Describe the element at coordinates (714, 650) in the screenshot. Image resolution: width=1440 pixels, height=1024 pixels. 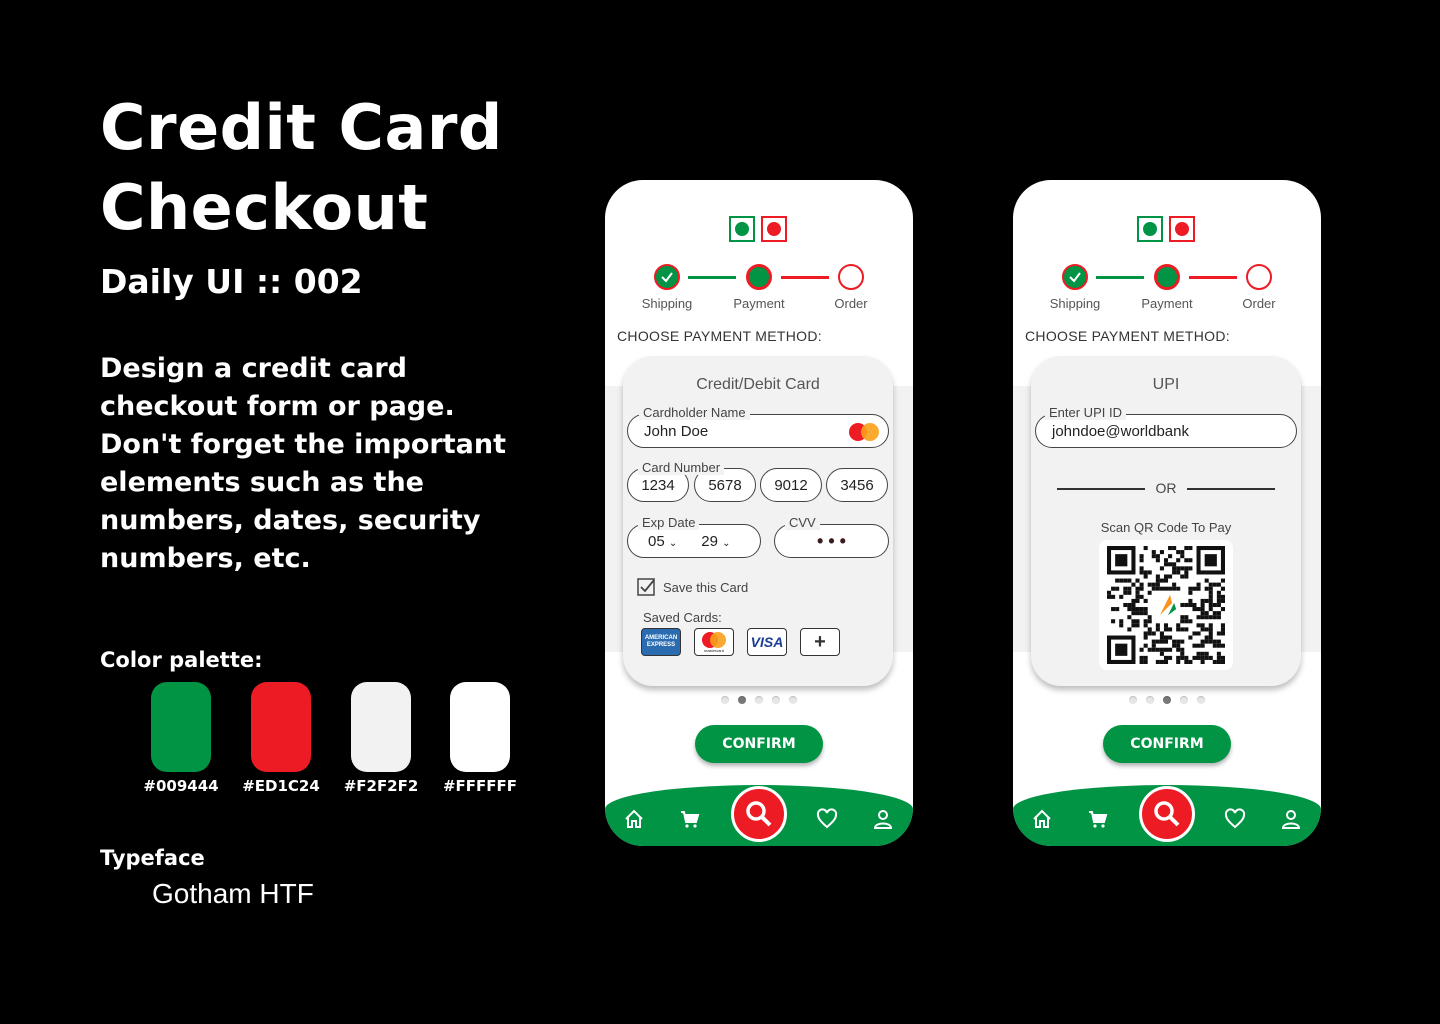
I see `svg-text: mastercard` at that location.